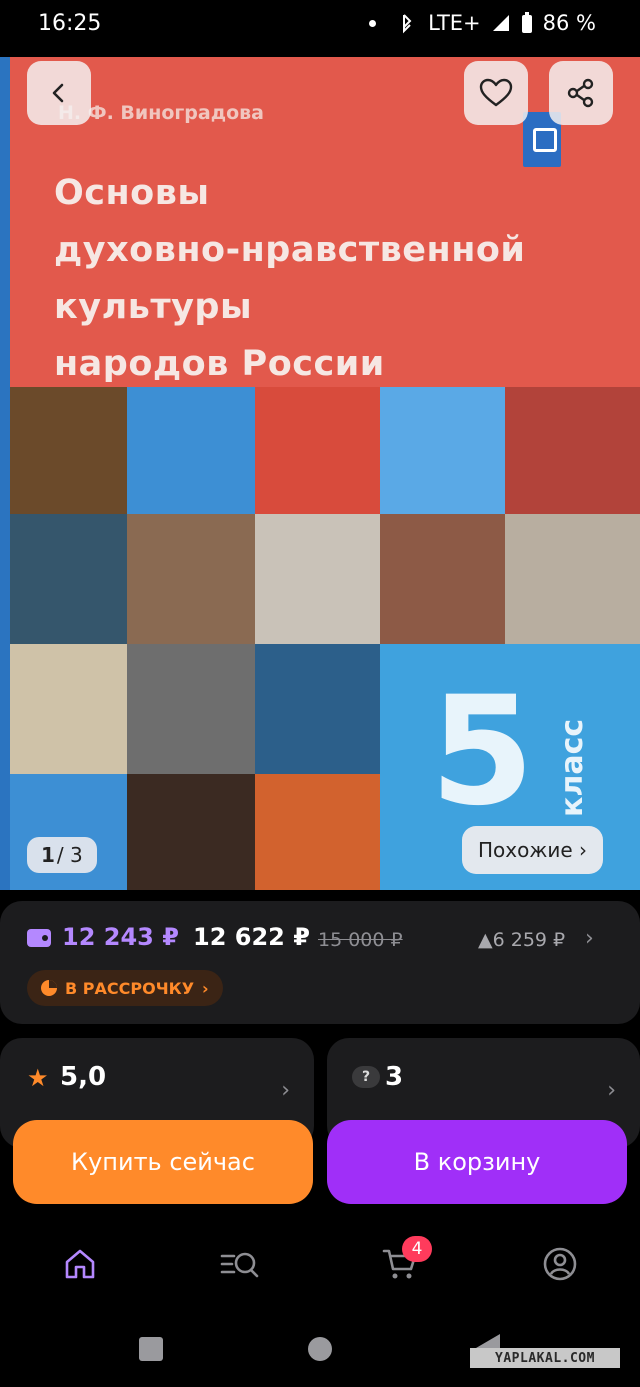 Image resolution: width=640 pixels, height=1387 pixels. What do you see at coordinates (5, 473) in the screenshot?
I see `cover-spine` at bounding box center [5, 473].